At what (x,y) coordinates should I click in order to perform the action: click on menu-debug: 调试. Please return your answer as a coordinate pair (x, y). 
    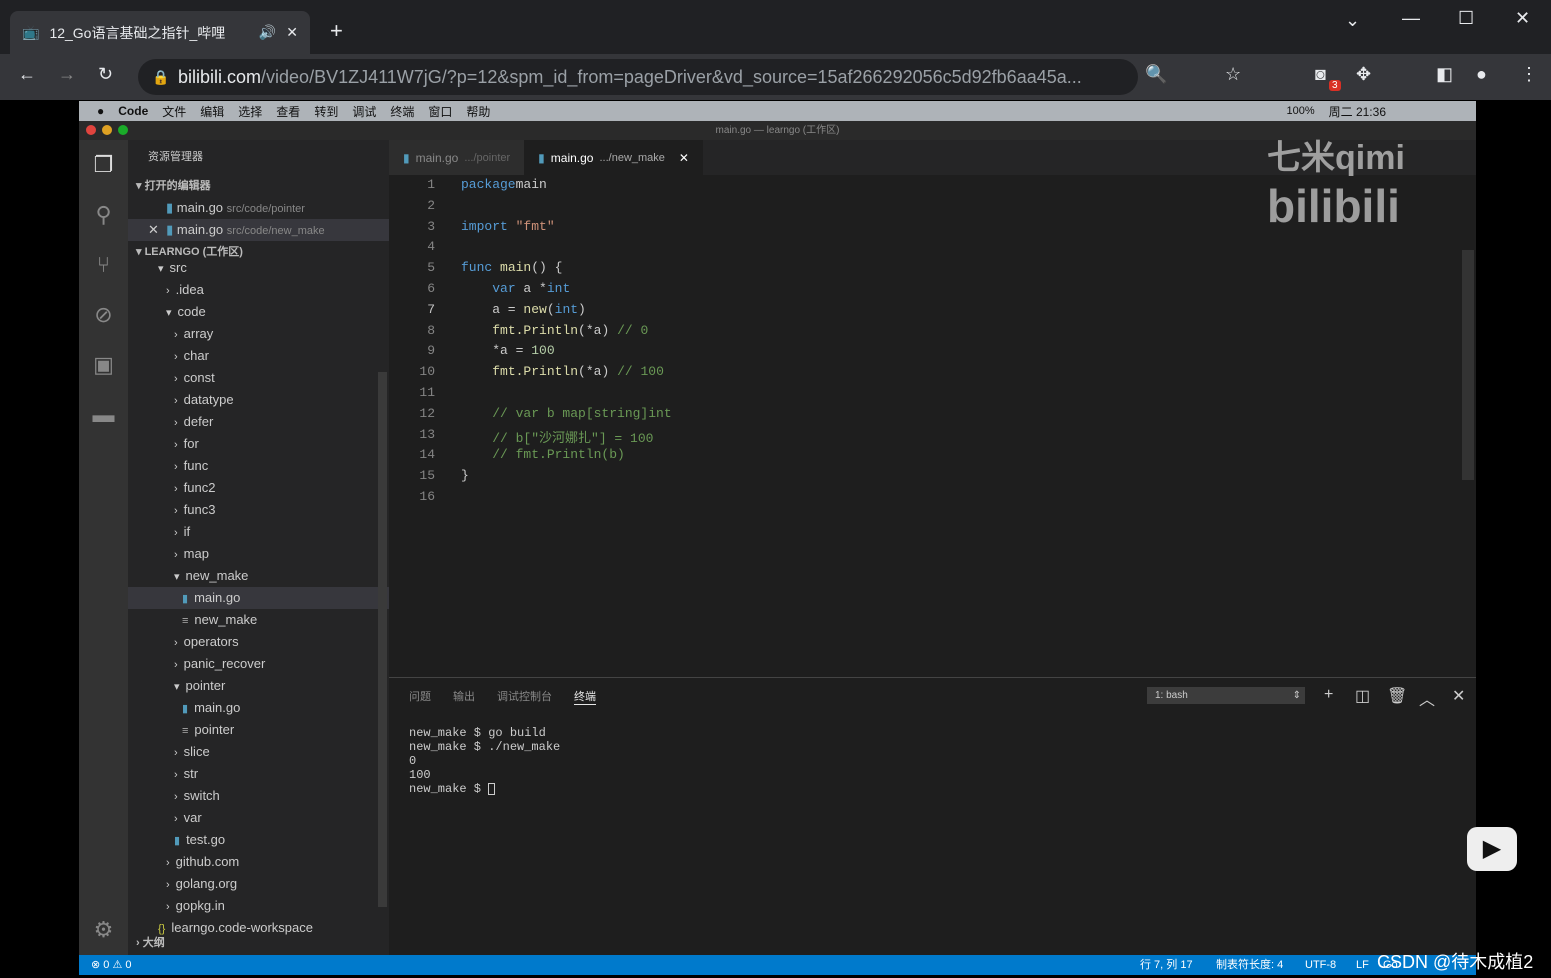
    Looking at the image, I should click on (364, 111).